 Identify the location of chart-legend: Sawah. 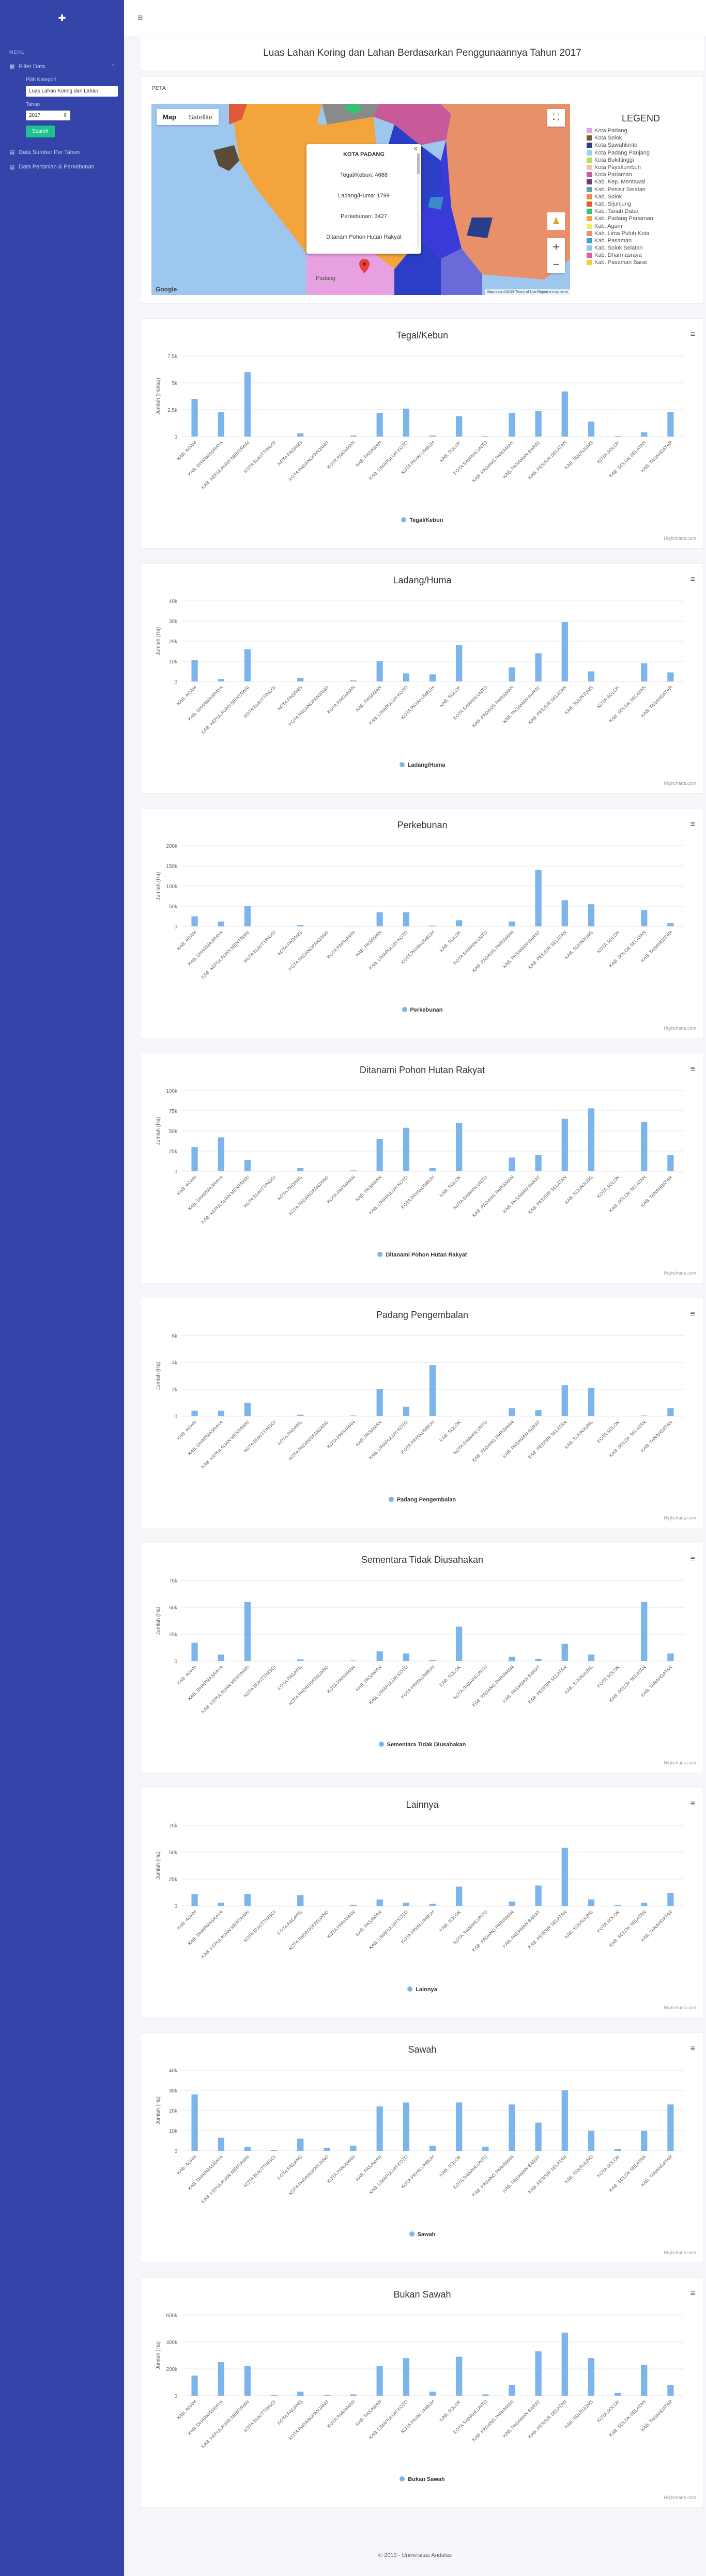
(422, 2234).